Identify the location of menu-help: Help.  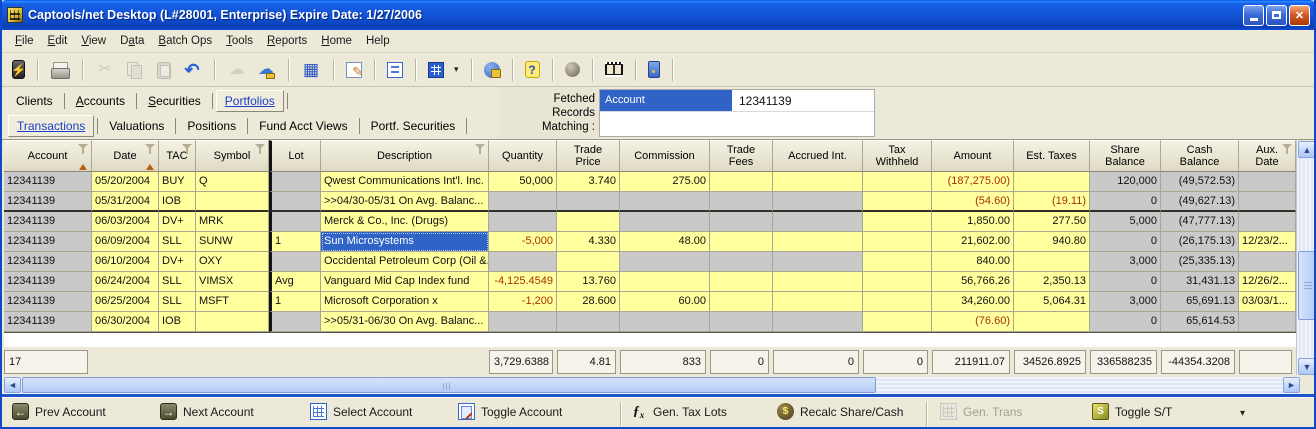
(378, 41).